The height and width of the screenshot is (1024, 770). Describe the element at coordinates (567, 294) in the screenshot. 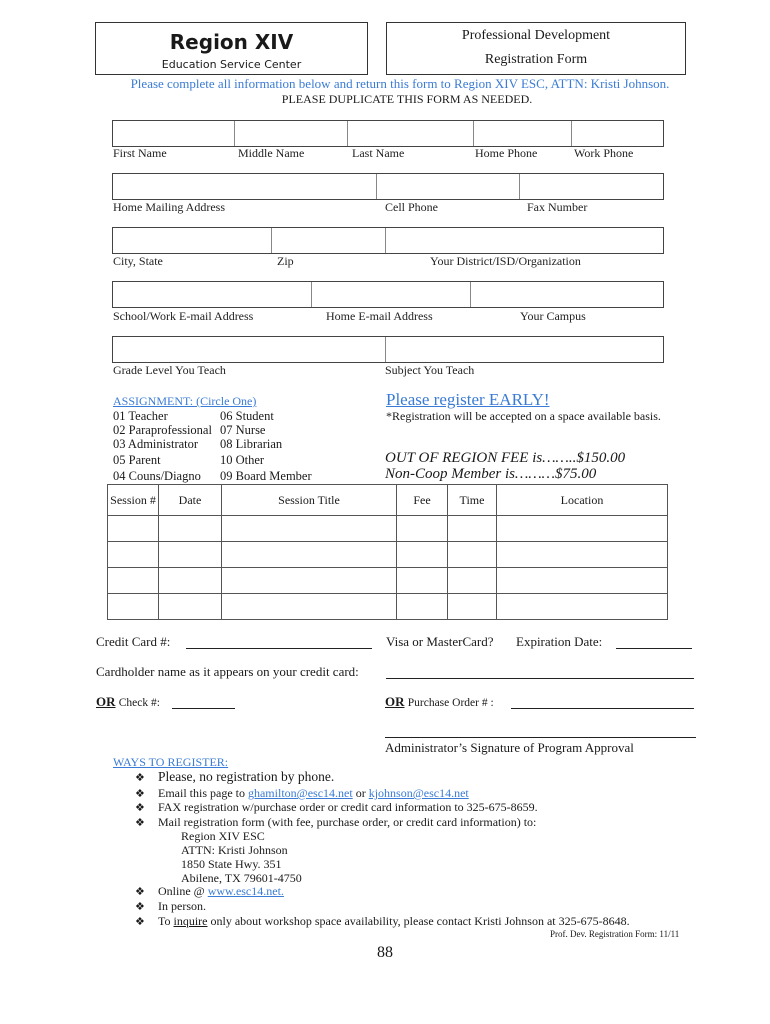

I see `campus-field` at that location.